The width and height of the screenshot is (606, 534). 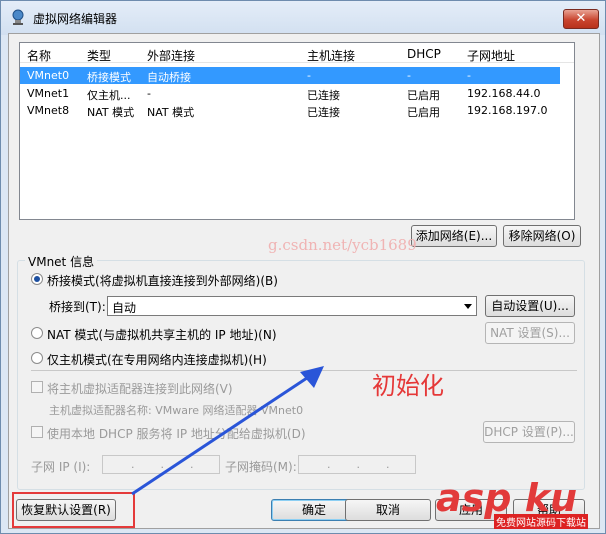 I want to click on annotation-text: 初始化, so click(x=408, y=386).